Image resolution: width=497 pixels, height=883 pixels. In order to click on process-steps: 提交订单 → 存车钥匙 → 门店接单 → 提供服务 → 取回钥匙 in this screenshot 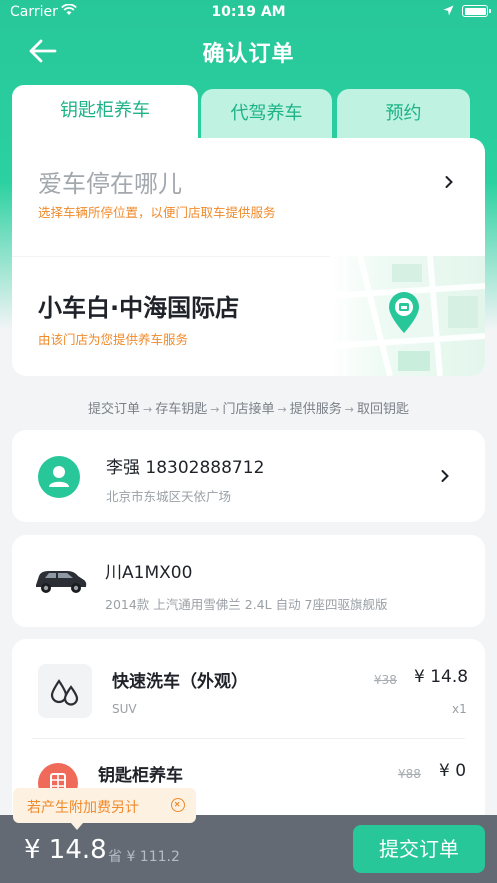, I will do `click(248, 407)`.